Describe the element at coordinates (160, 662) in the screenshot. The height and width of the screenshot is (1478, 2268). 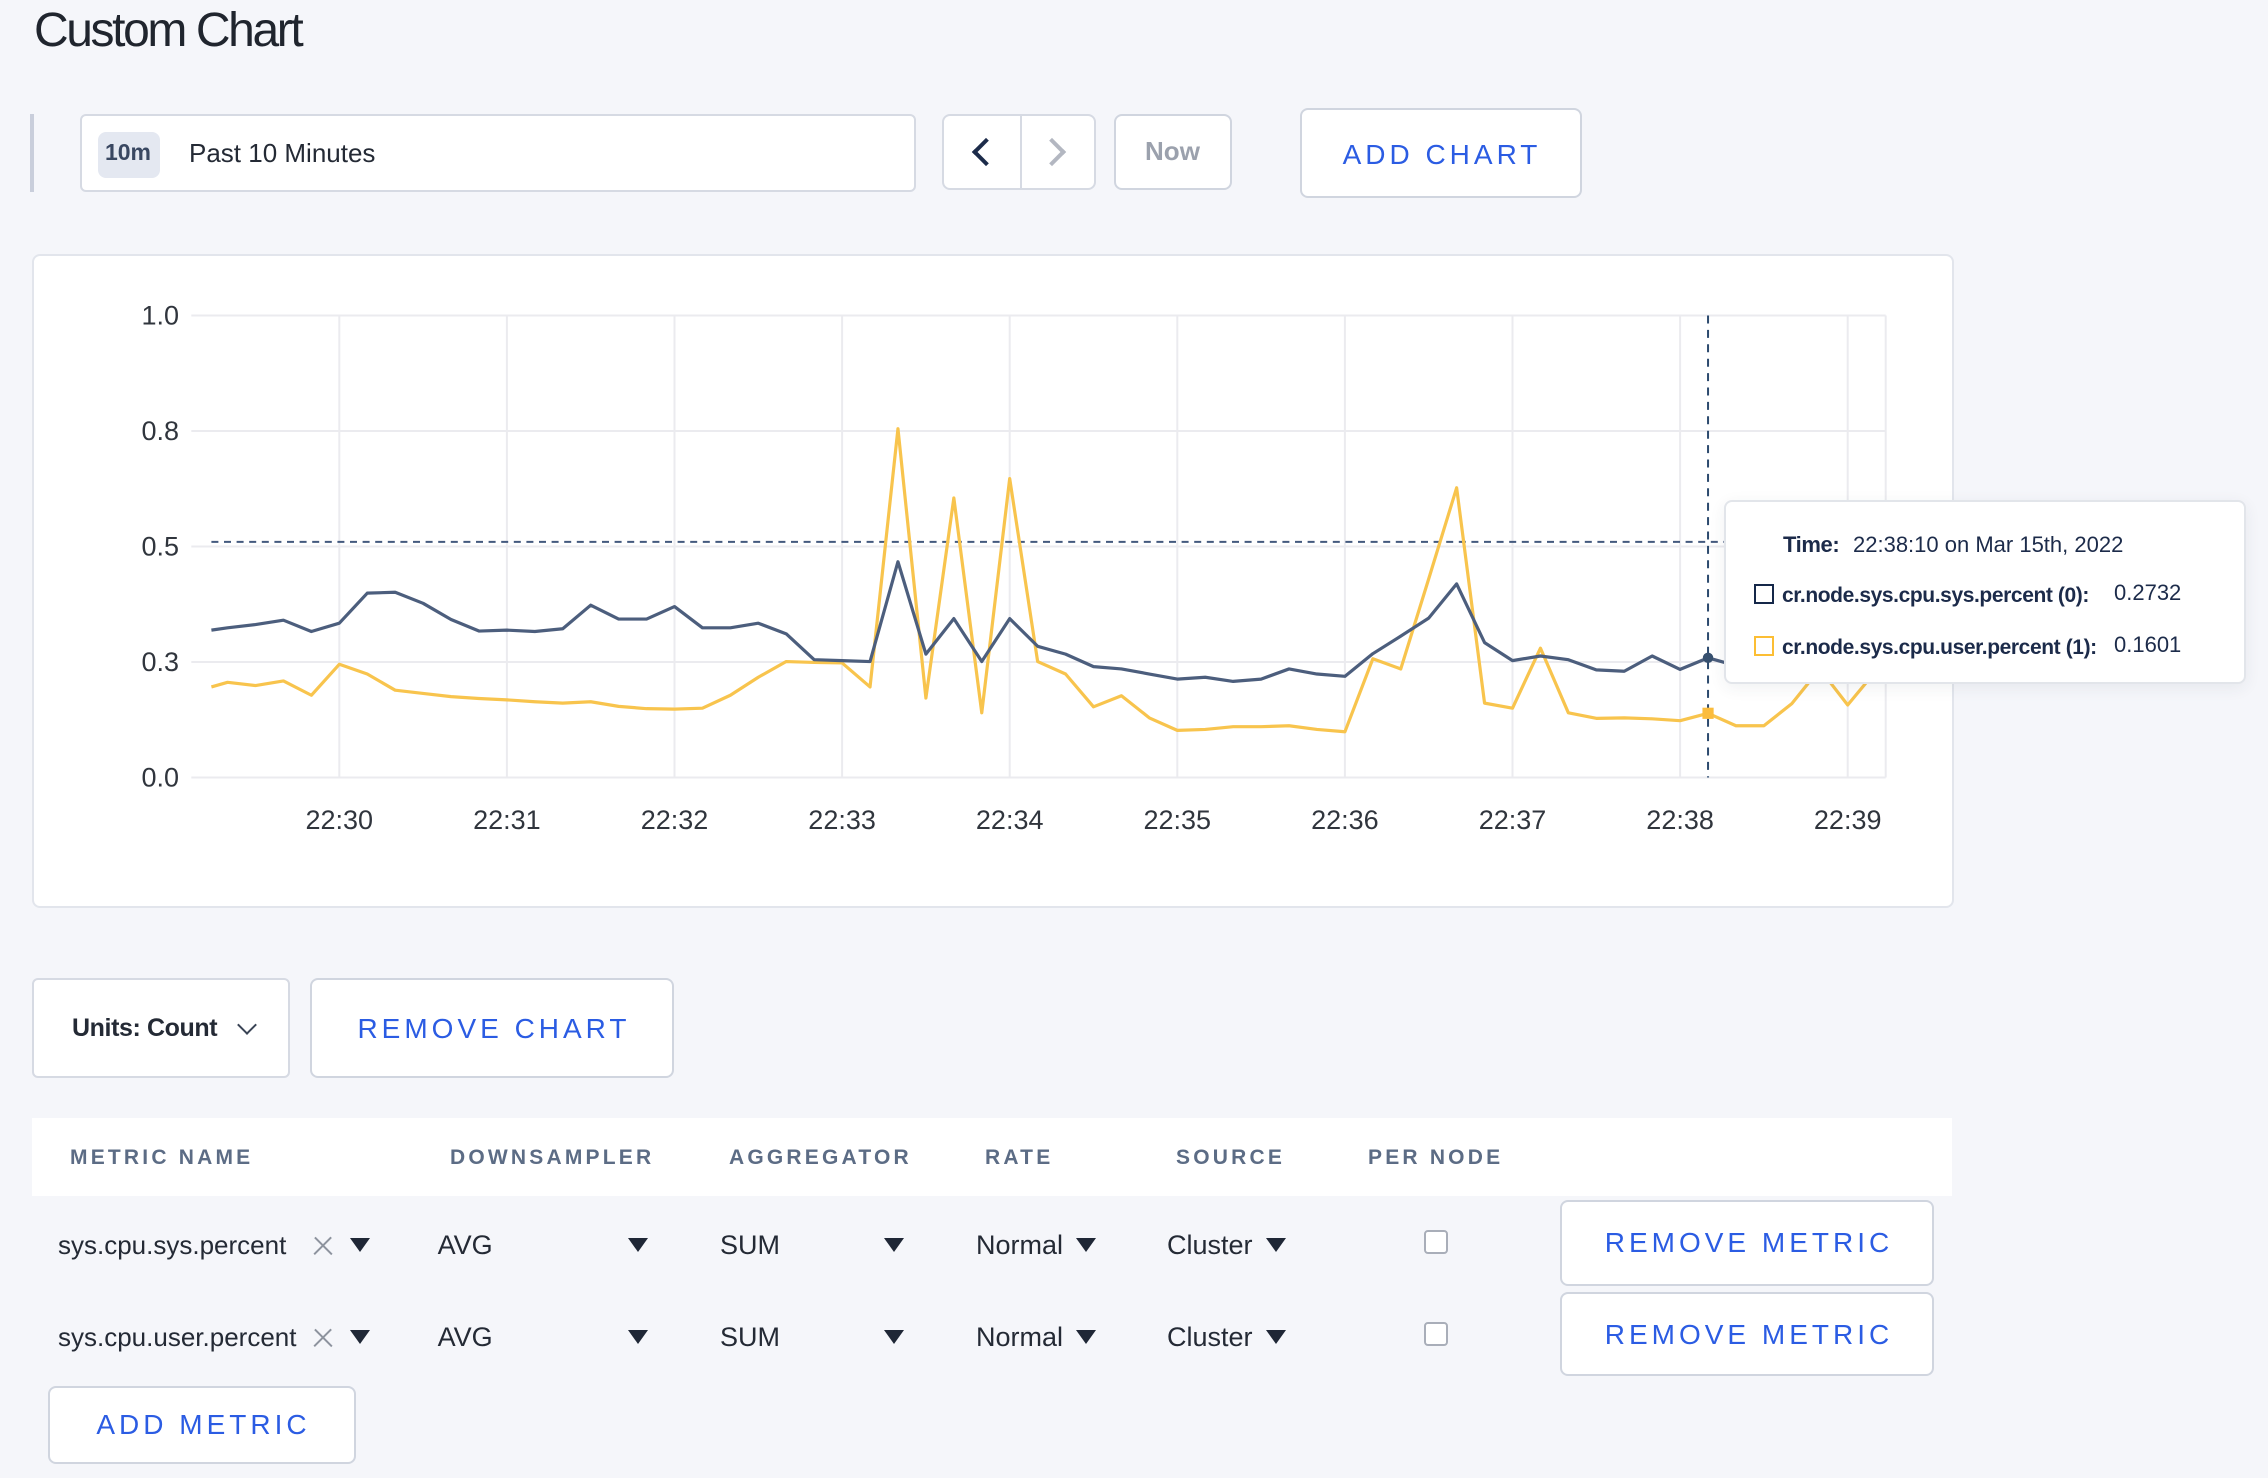
I see `svg-text: 0.3` at that location.